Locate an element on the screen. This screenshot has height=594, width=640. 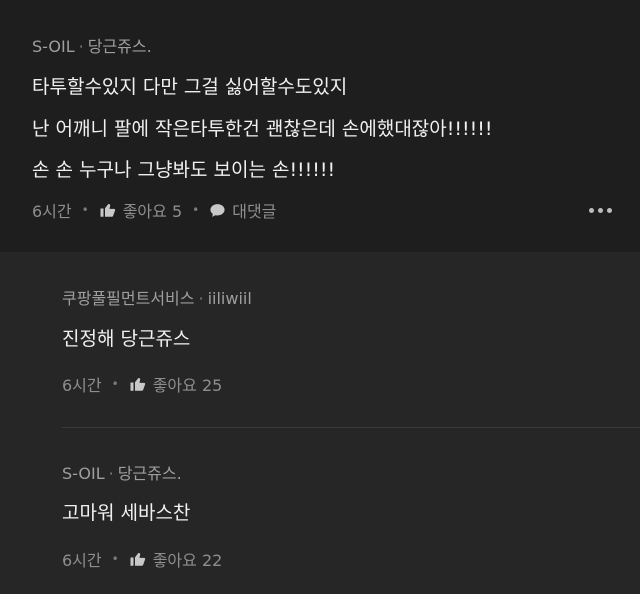
comment-meta: S-OIL · 당근쥬스. is located at coordinates (92, 46).